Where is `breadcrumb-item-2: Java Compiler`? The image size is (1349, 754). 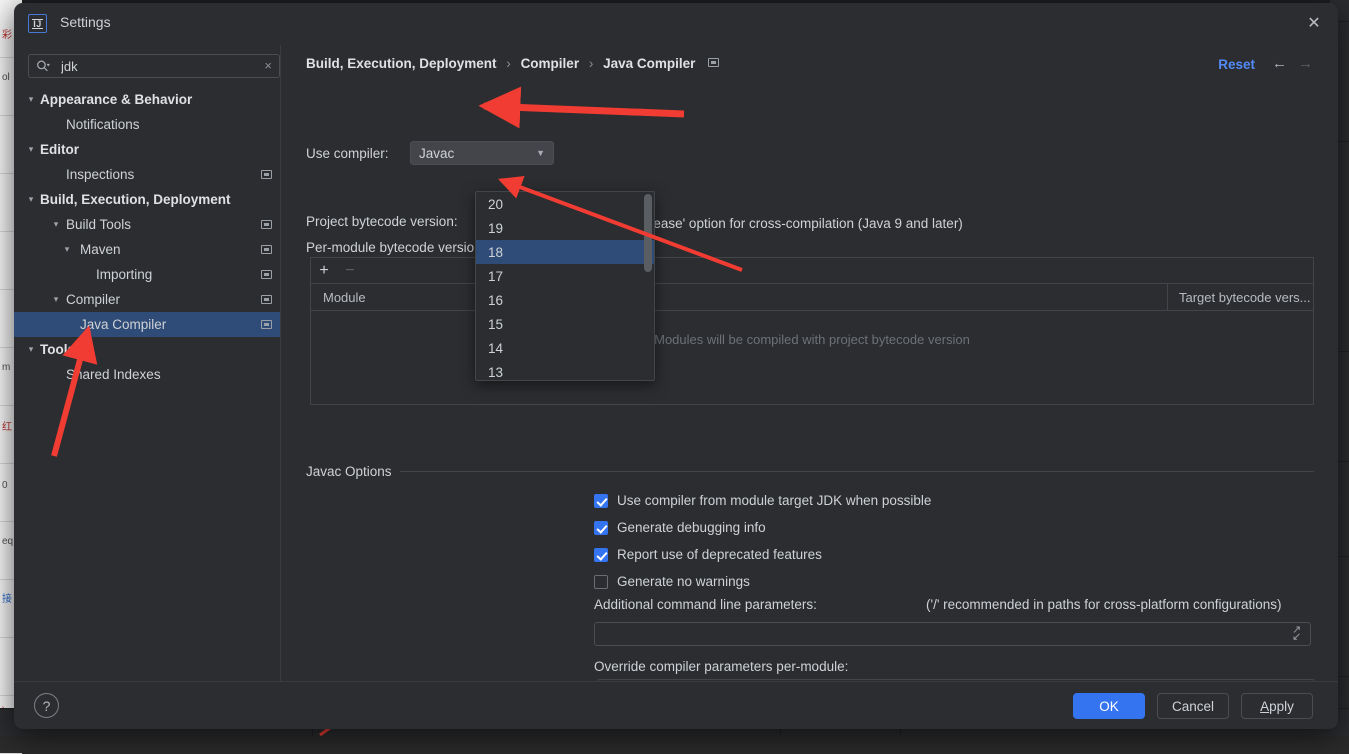 breadcrumb-item-2: Java Compiler is located at coordinates (649, 63).